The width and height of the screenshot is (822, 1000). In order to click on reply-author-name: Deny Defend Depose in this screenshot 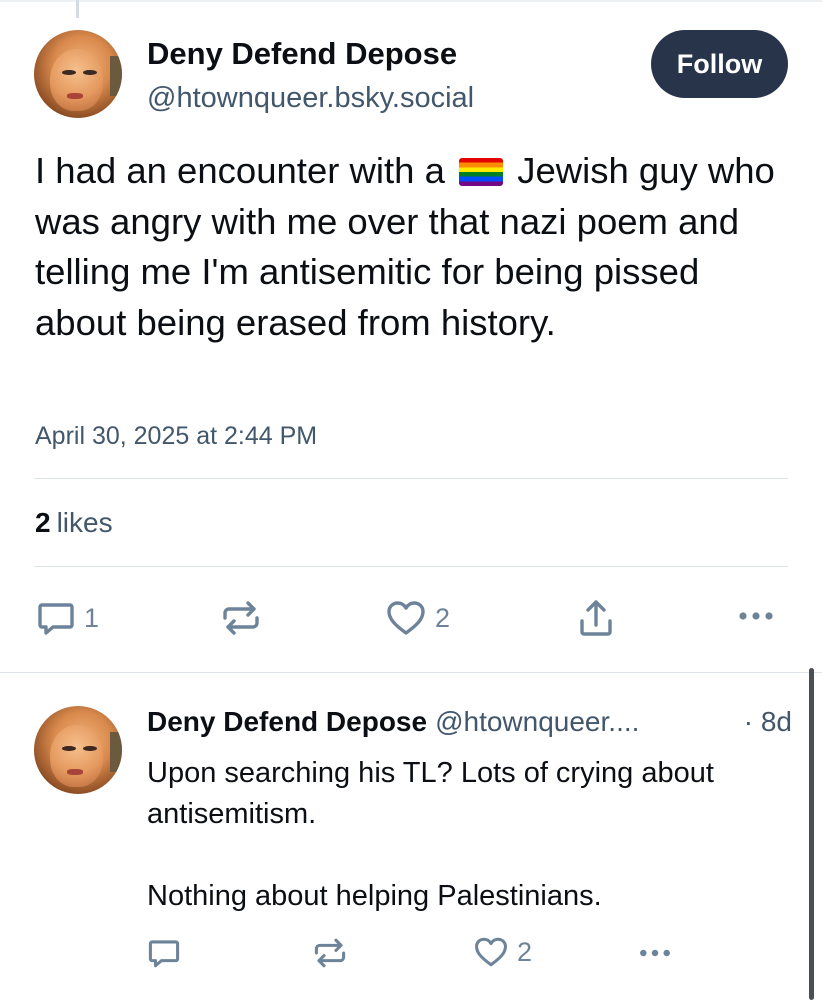, I will do `click(287, 722)`.